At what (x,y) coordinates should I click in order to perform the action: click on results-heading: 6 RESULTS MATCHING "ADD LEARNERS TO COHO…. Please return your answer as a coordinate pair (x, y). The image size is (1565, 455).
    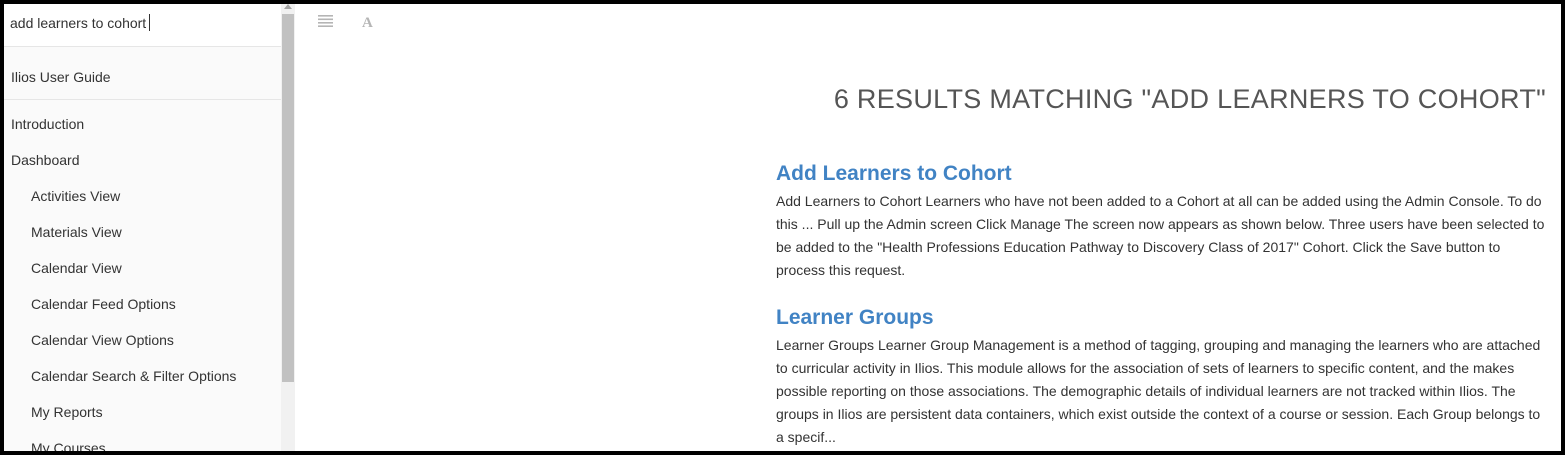
    Looking at the image, I should click on (1189, 99).